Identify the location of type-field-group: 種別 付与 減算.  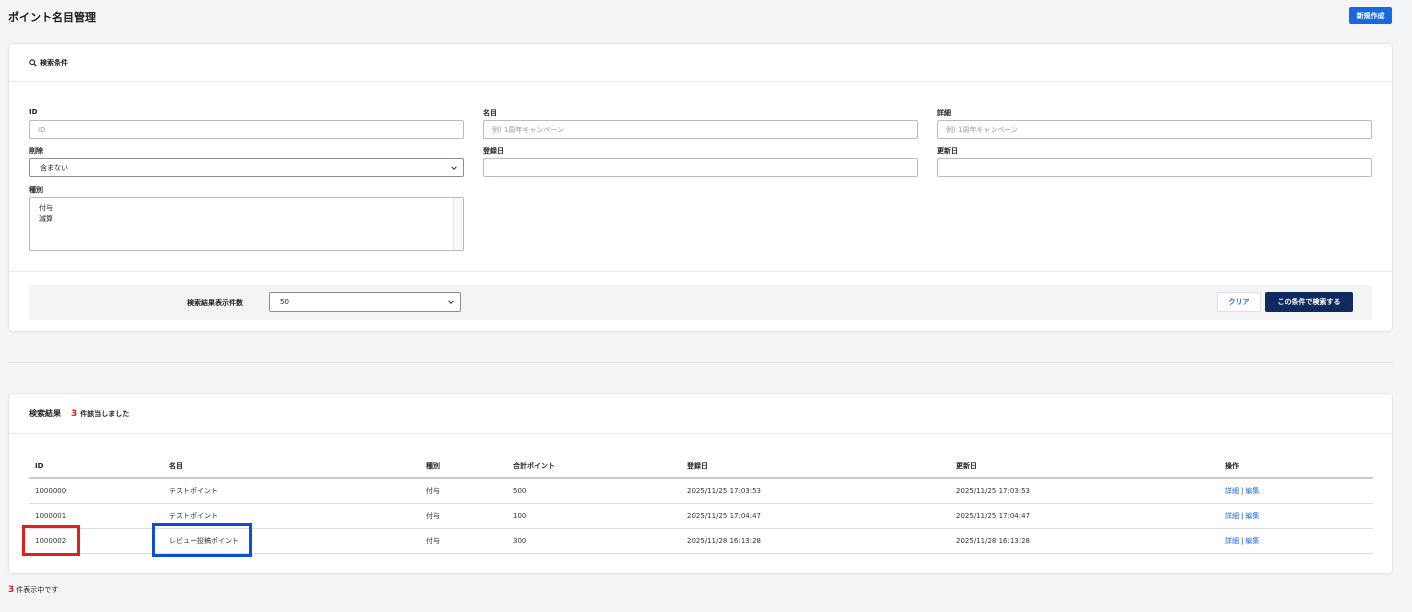
(246, 218).